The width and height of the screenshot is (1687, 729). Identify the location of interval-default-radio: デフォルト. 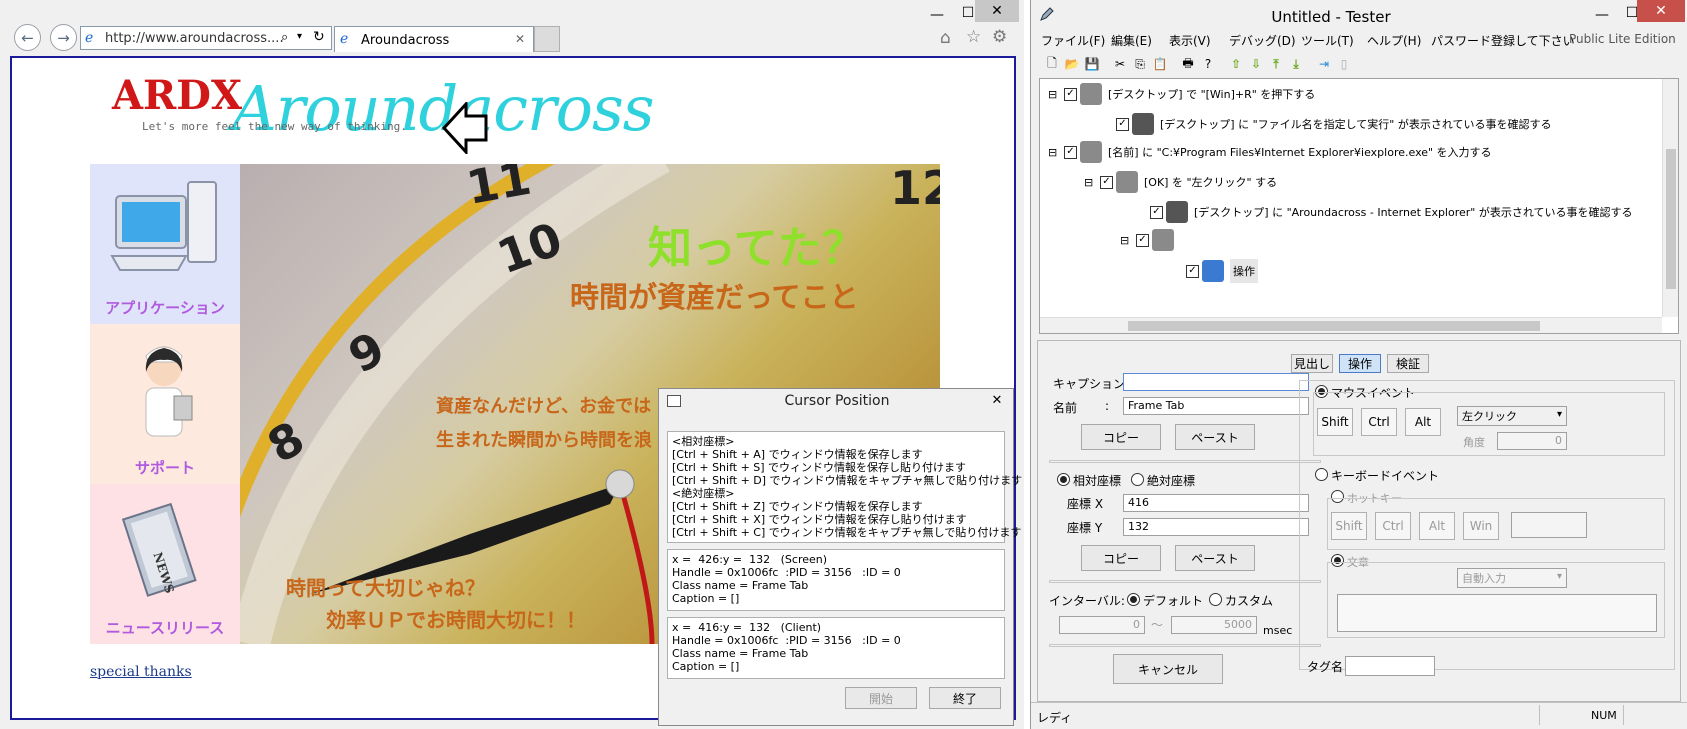
(1165, 600).